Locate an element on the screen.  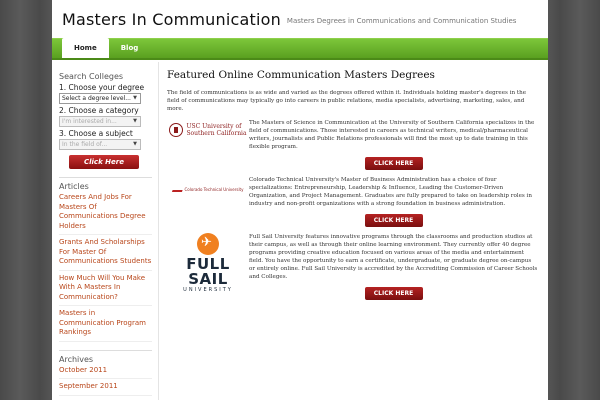
archive-link: September 2011 is located at coordinates (105, 389).